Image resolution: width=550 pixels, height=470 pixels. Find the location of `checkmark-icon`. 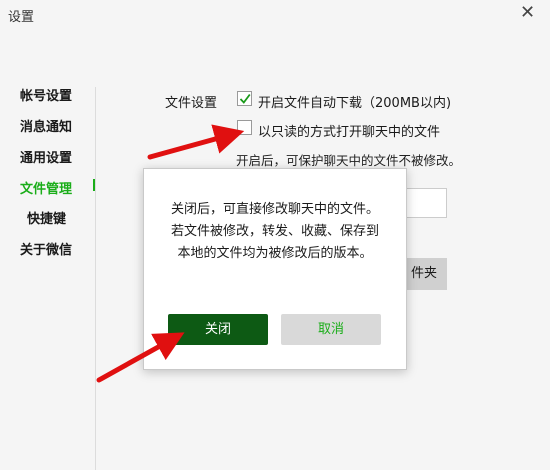

checkmark-icon is located at coordinates (245, 98).